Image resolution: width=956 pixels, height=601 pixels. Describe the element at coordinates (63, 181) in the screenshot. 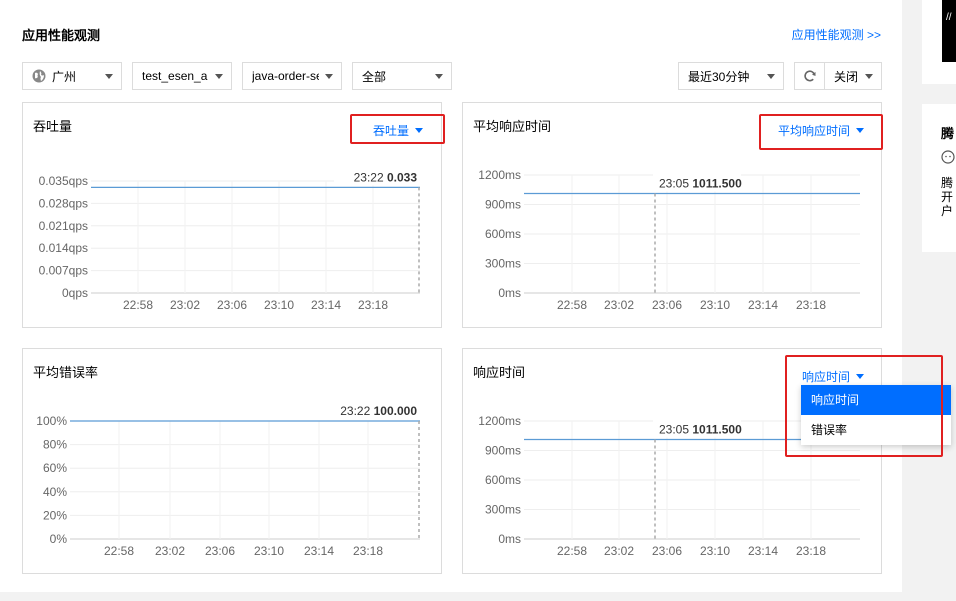

I see `y-tick-label: 0.035qps` at that location.